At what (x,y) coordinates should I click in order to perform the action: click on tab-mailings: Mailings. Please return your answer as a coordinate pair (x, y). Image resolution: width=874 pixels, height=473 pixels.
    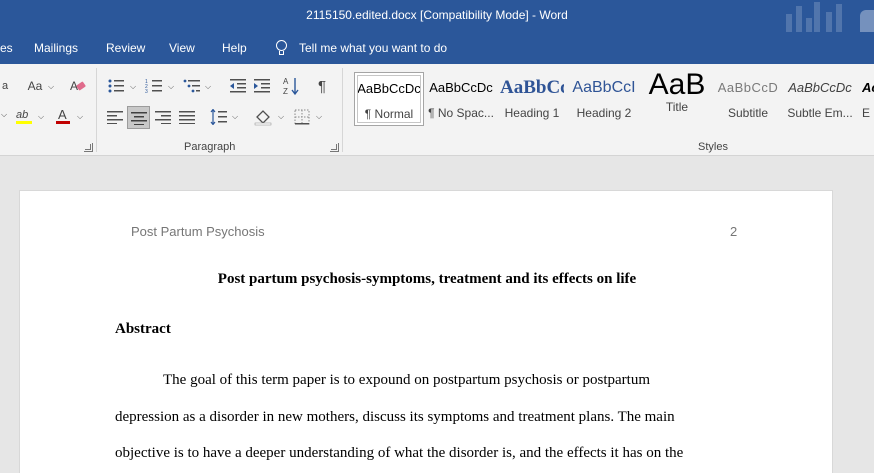
    Looking at the image, I should click on (56, 48).